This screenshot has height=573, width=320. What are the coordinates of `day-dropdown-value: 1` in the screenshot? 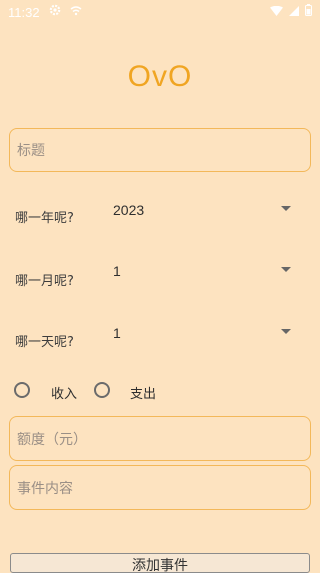 It's located at (117, 333).